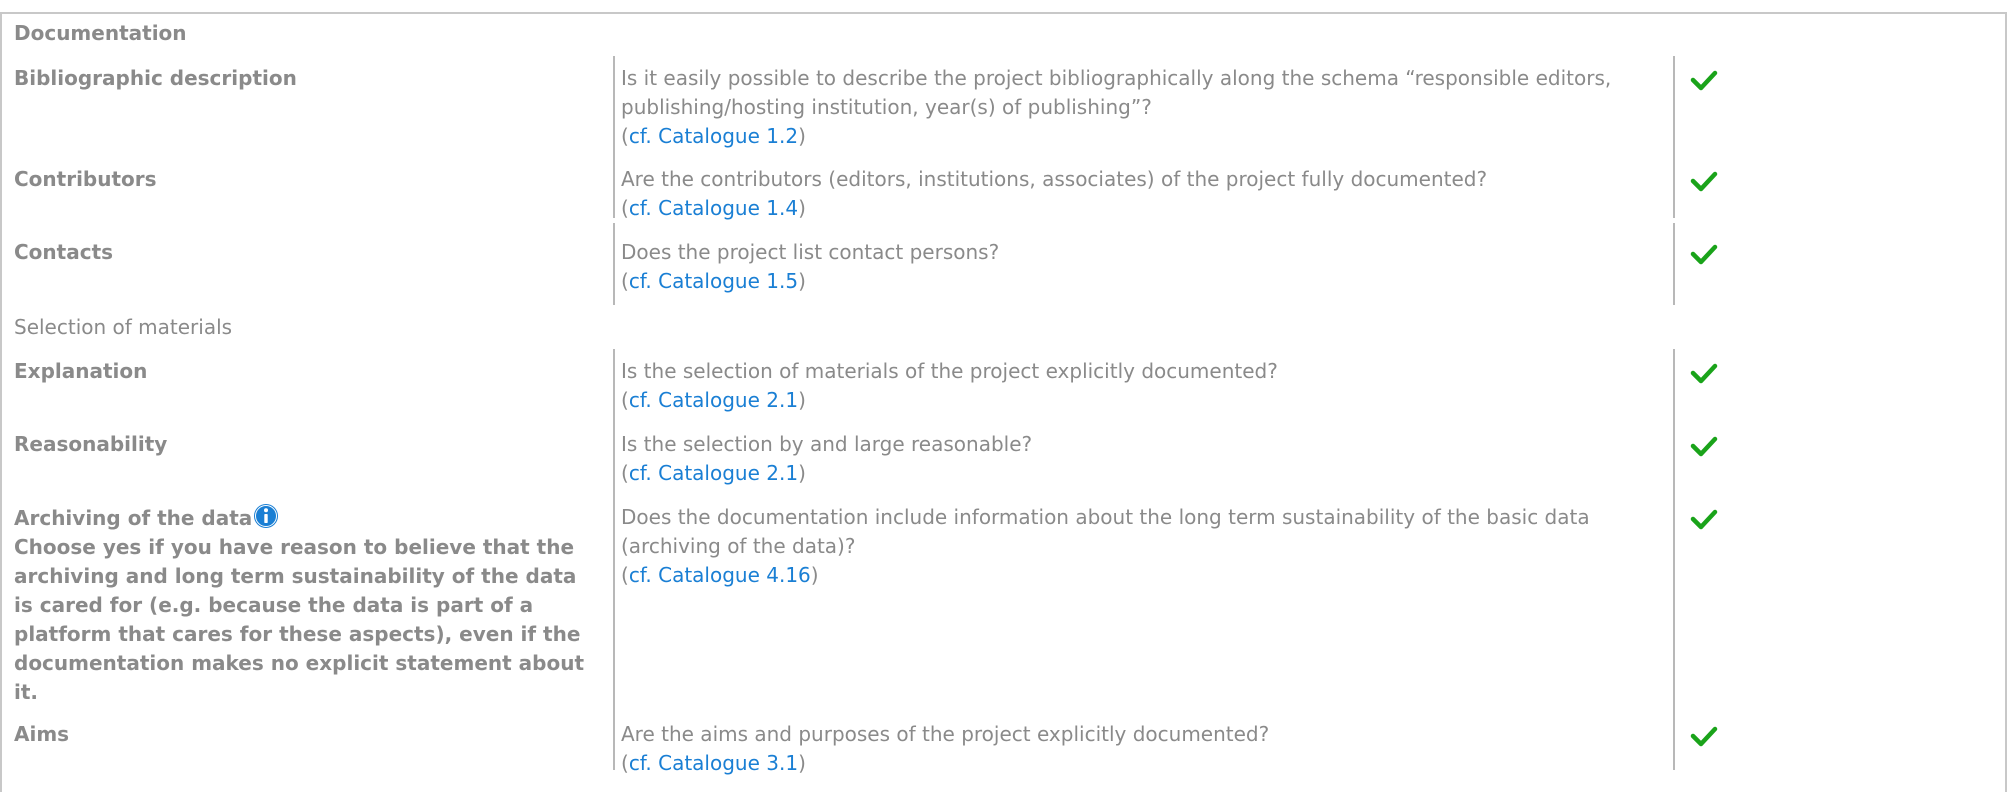 This screenshot has width=2009, height=792. What do you see at coordinates (810, 252) in the screenshot?
I see `question-text: Does the project list contact persons?` at bounding box center [810, 252].